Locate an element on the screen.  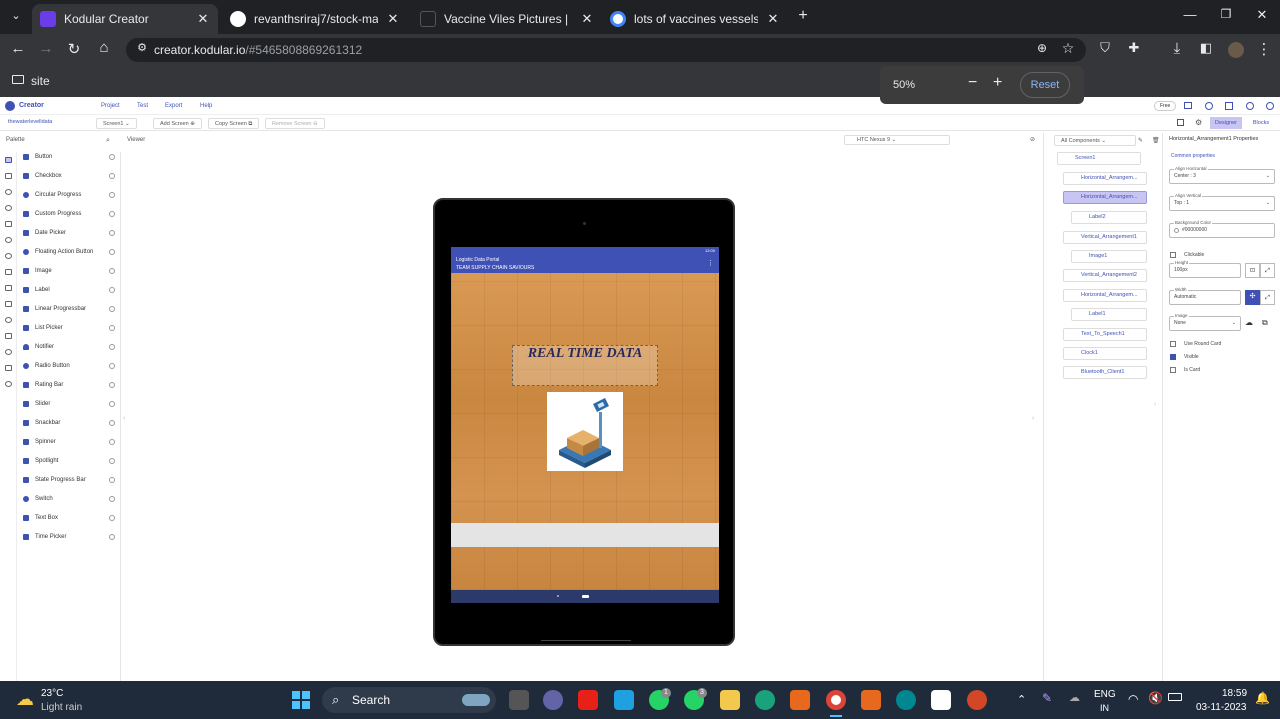
palette-item-image: Image is located at coordinates (69, 270).